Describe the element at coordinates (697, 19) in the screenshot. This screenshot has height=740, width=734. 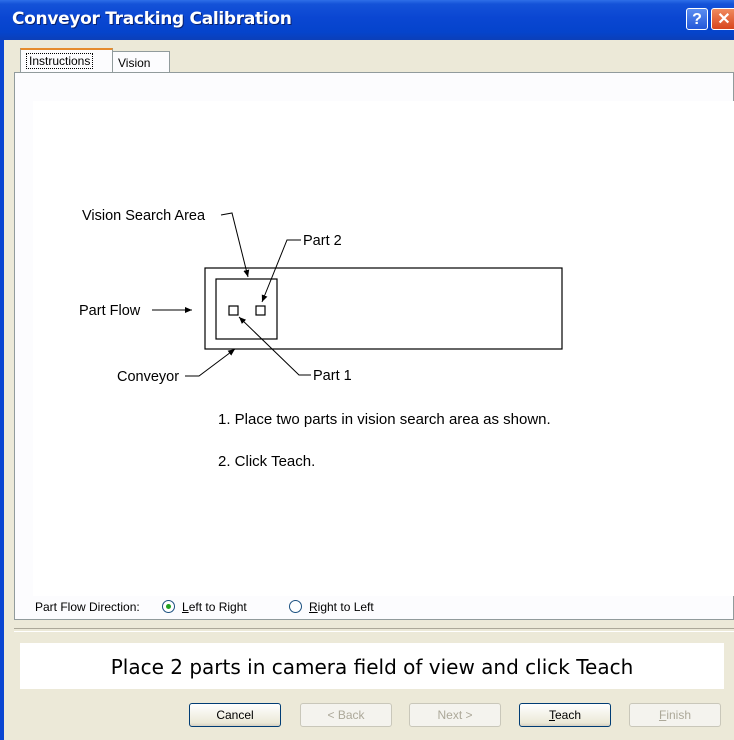
I see `help-icon: ?` at that location.